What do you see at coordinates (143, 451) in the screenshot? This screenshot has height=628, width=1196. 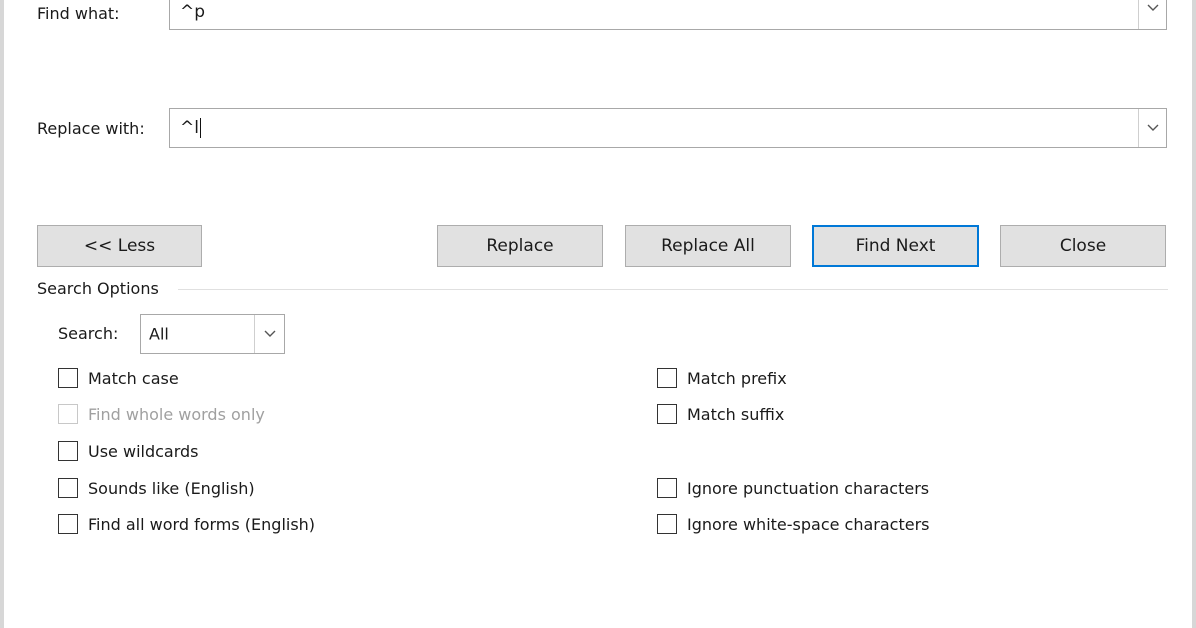 I see `use-wildcards-label: Use wildcards` at bounding box center [143, 451].